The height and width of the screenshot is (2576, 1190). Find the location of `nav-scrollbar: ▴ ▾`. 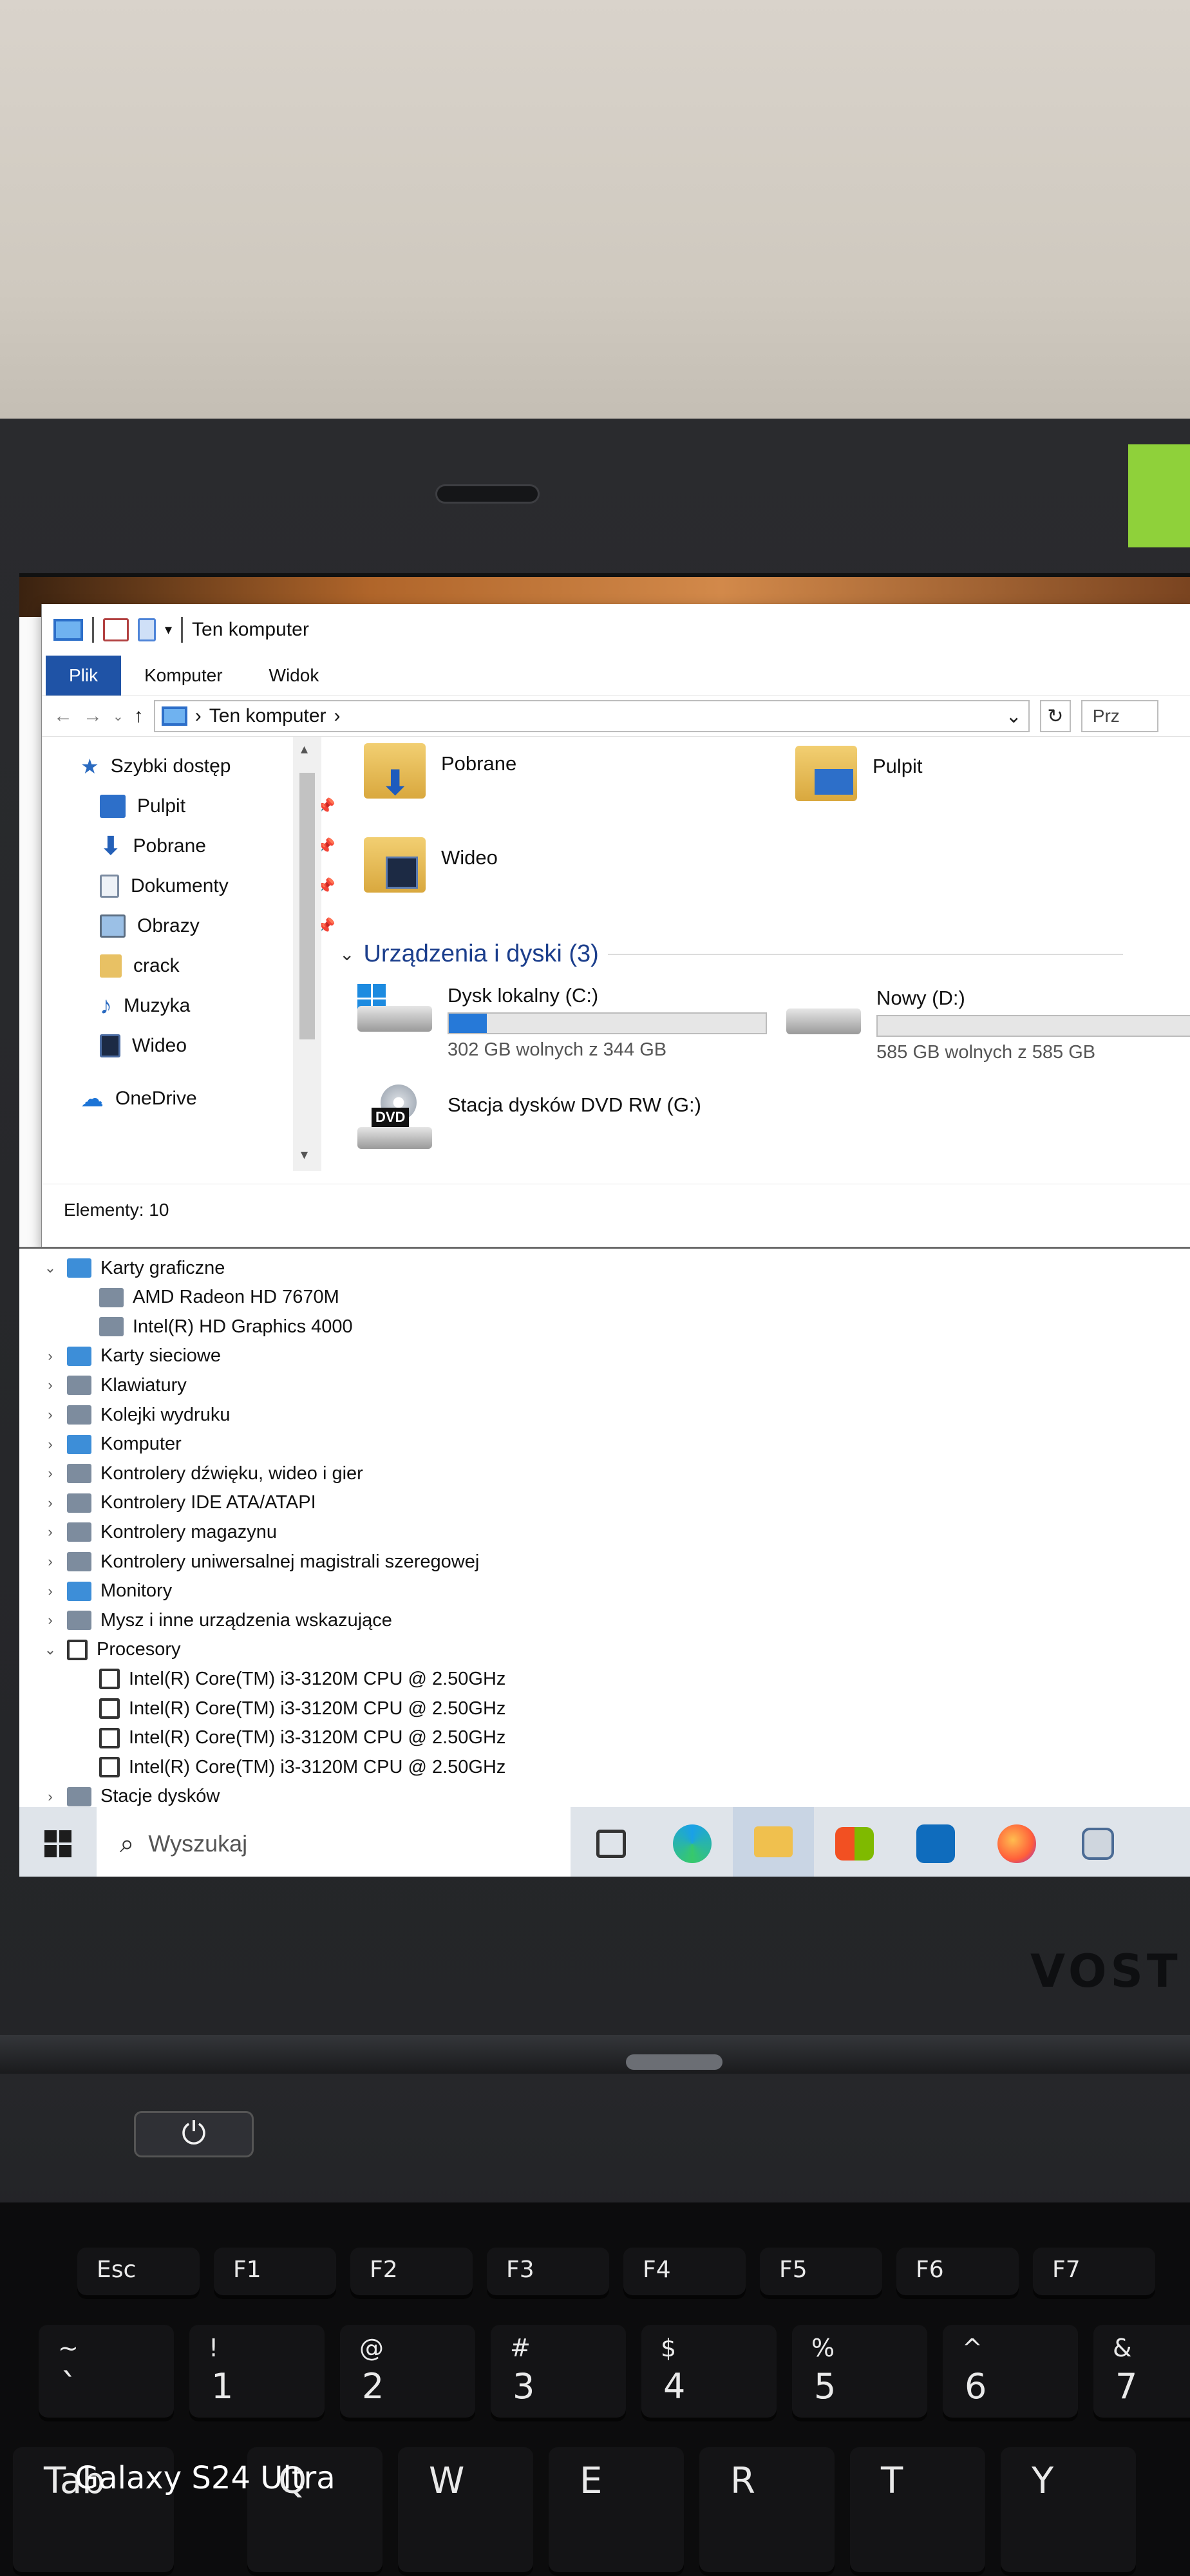

nav-scrollbar: ▴ ▾ is located at coordinates (307, 954).